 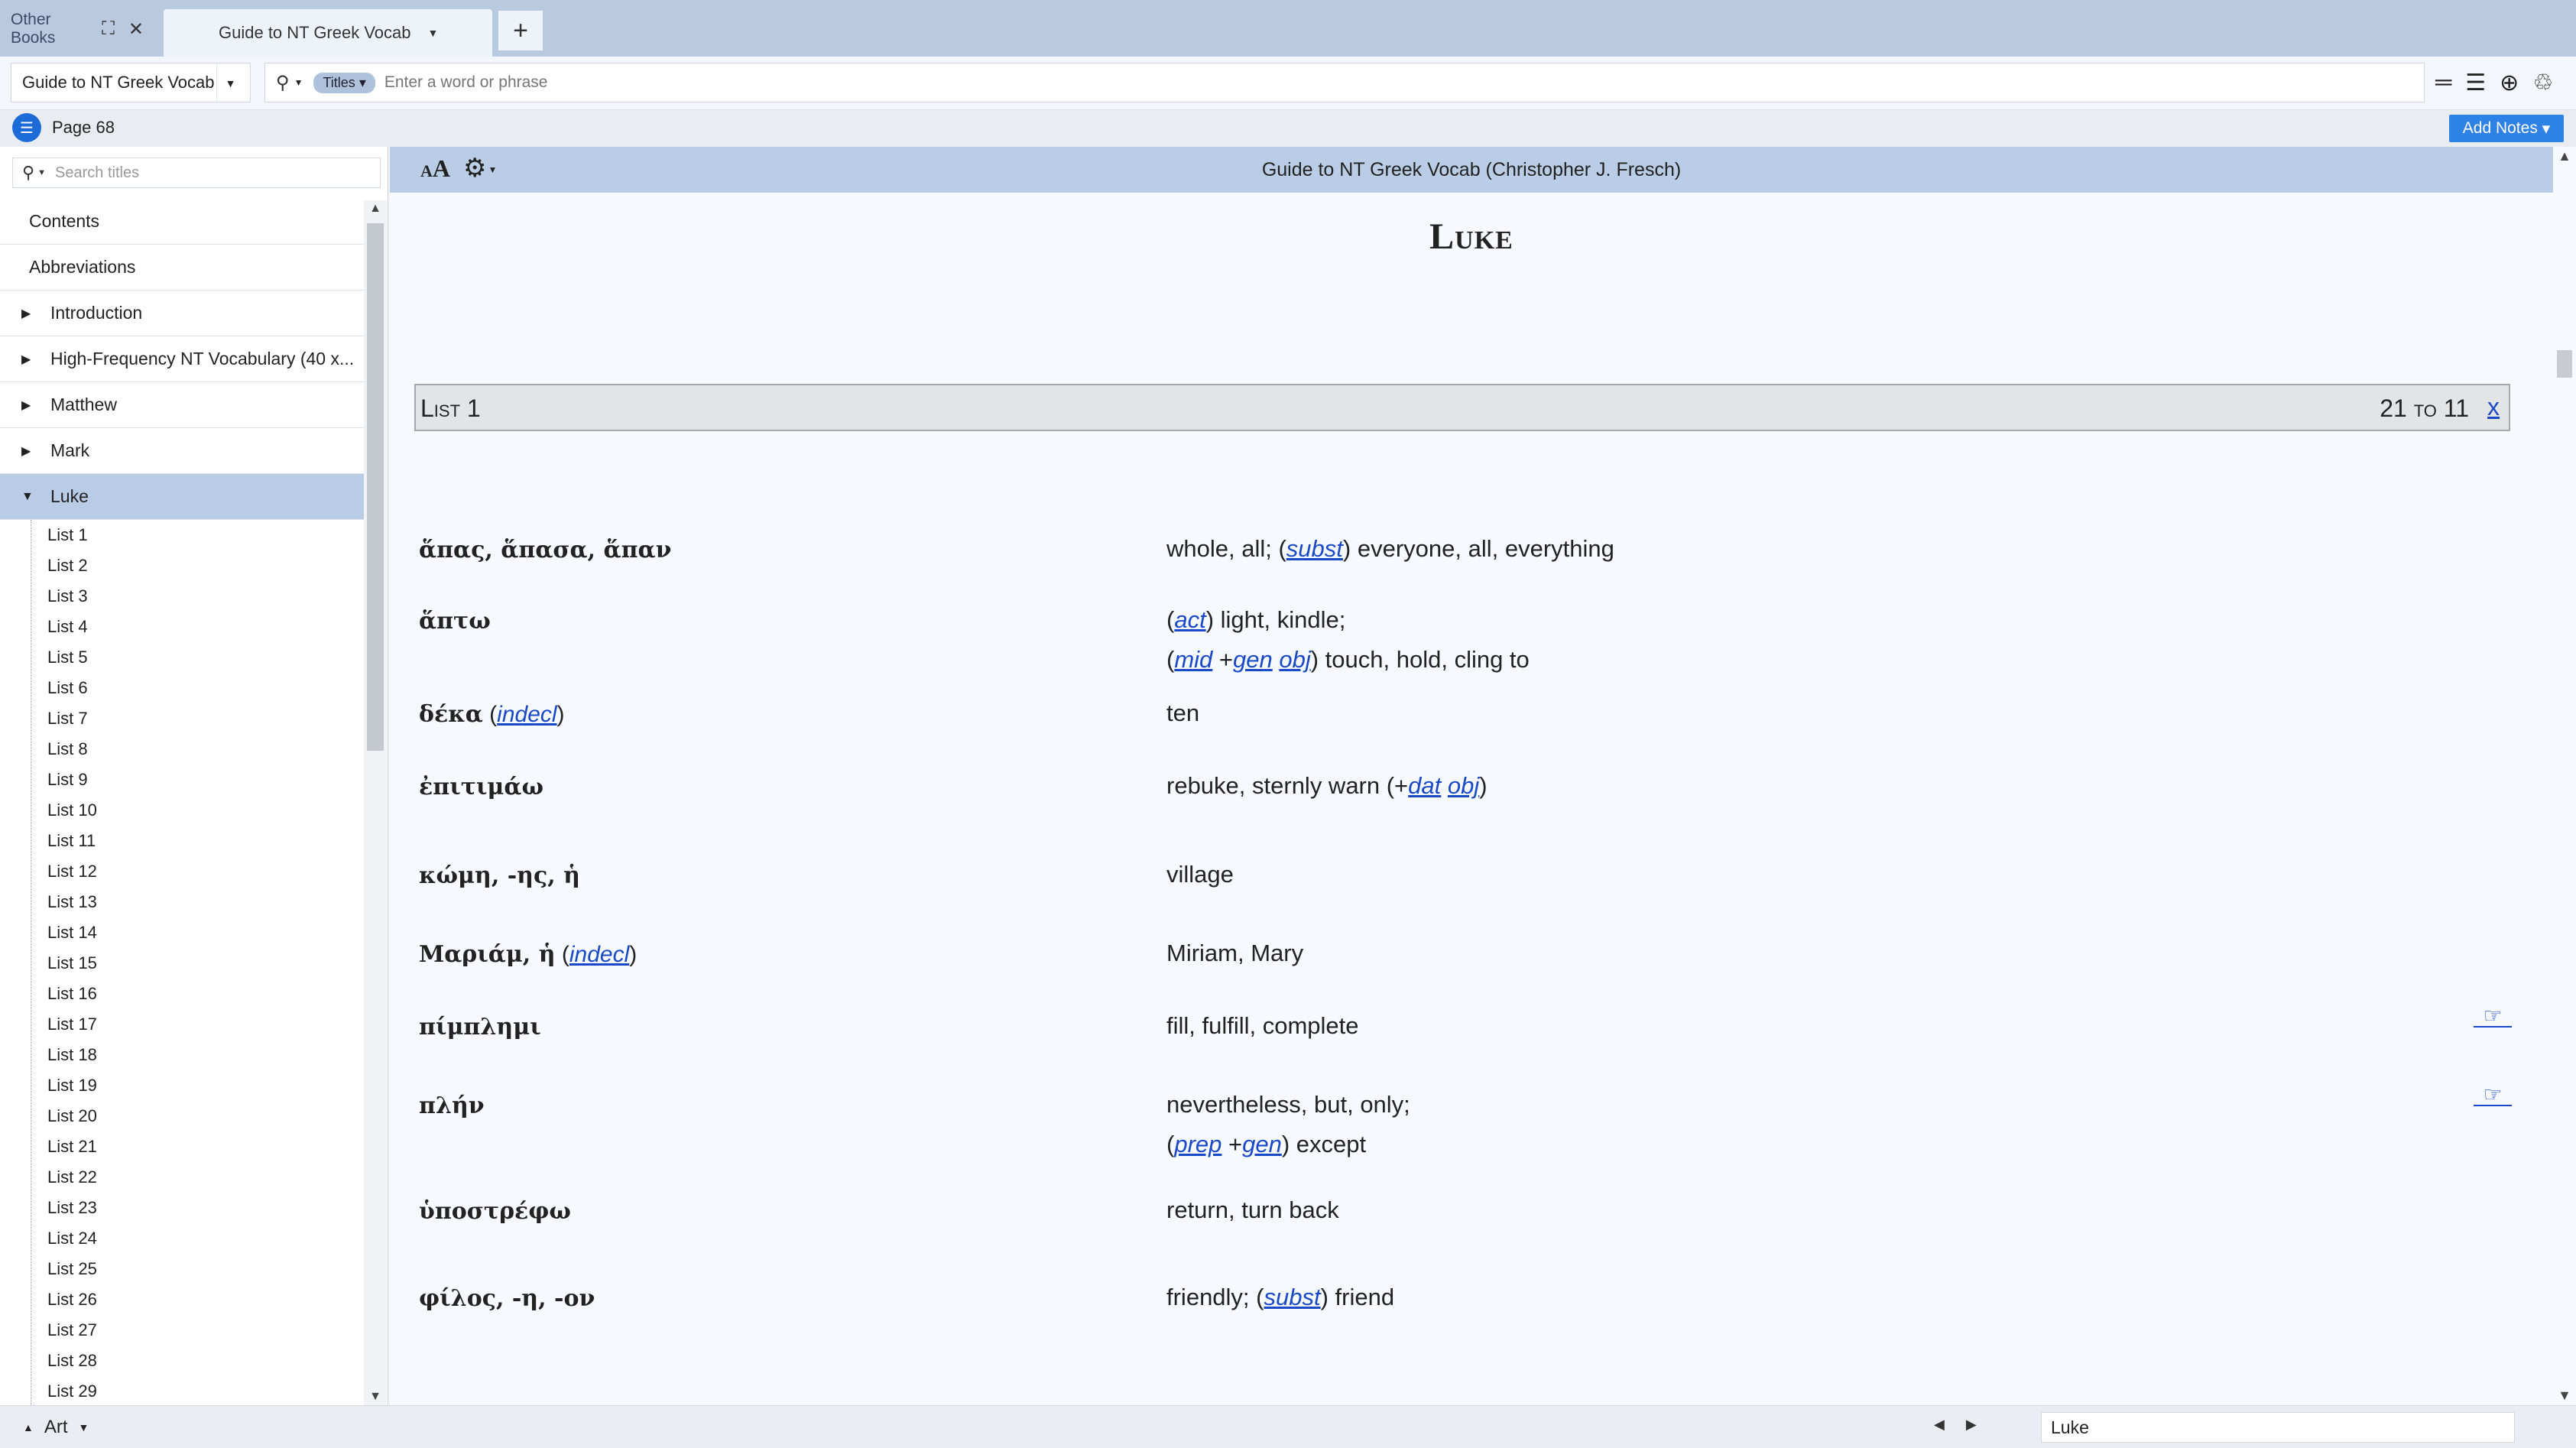 What do you see at coordinates (1189, 620) in the screenshot?
I see `abbreviation-link: act` at bounding box center [1189, 620].